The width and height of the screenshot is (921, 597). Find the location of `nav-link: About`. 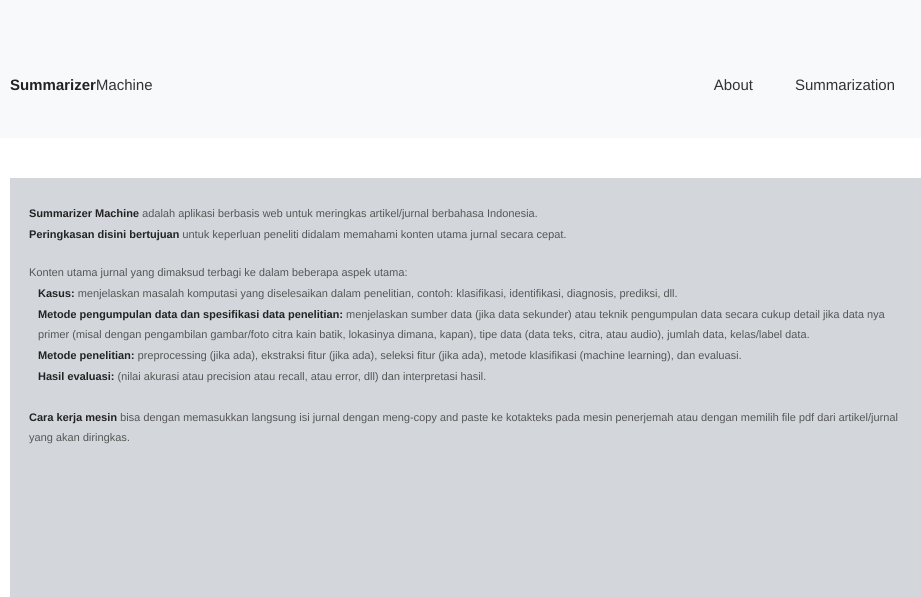

nav-link: About is located at coordinates (733, 86).